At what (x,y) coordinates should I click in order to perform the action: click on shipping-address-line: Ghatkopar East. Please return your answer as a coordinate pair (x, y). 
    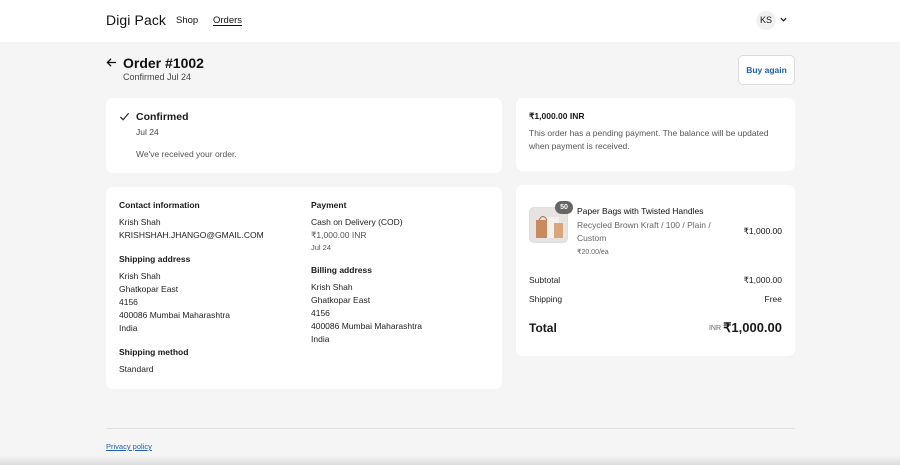
    Looking at the image, I should click on (149, 289).